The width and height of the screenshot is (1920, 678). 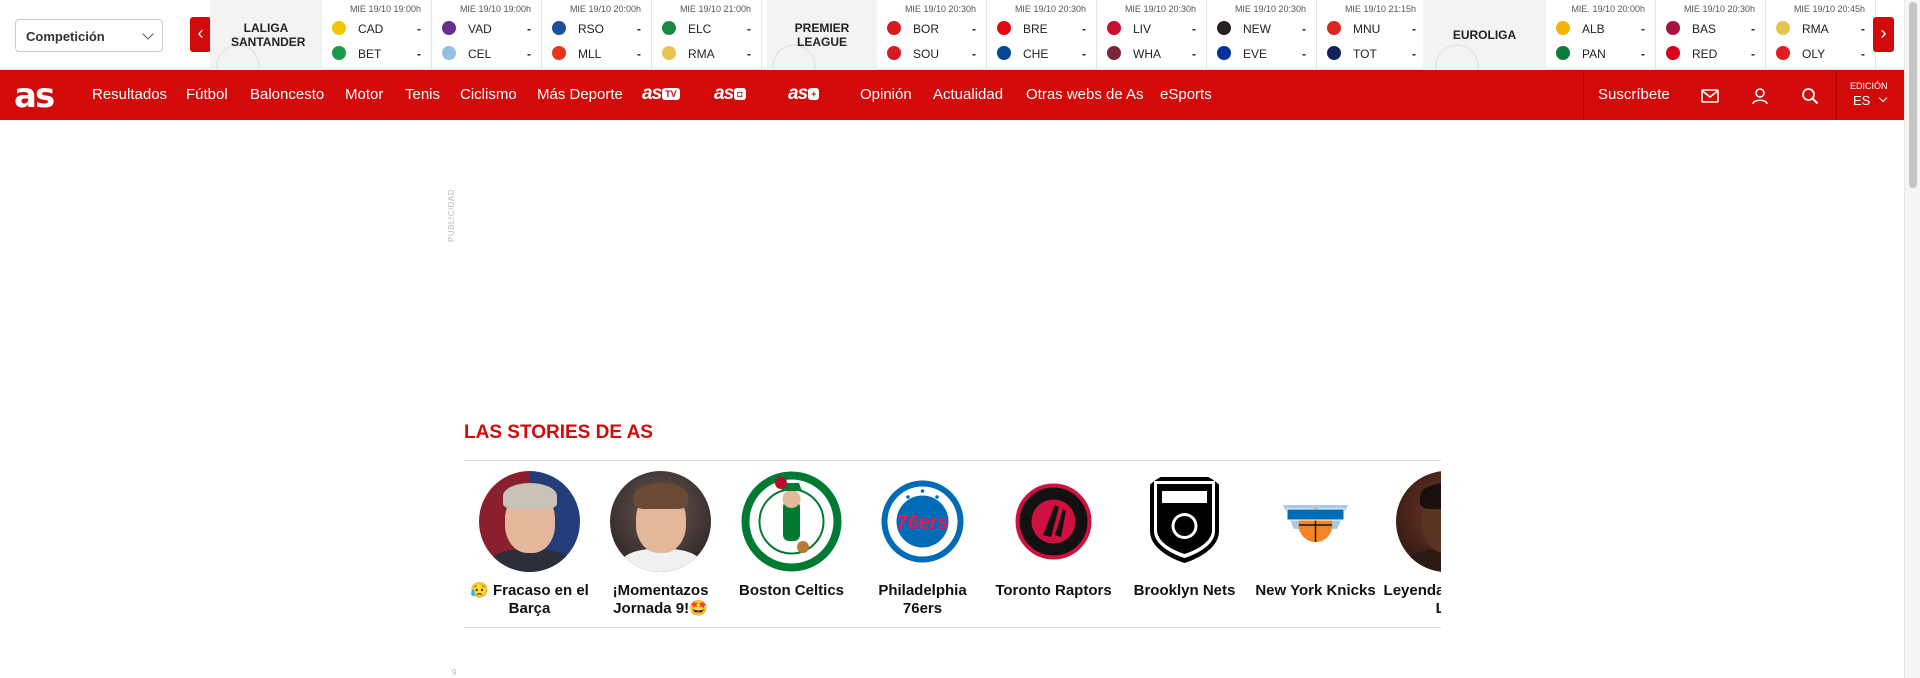 What do you see at coordinates (660, 544) in the screenshot?
I see `story-momentazos: ¡Momentazos Jornada 9!🤩` at bounding box center [660, 544].